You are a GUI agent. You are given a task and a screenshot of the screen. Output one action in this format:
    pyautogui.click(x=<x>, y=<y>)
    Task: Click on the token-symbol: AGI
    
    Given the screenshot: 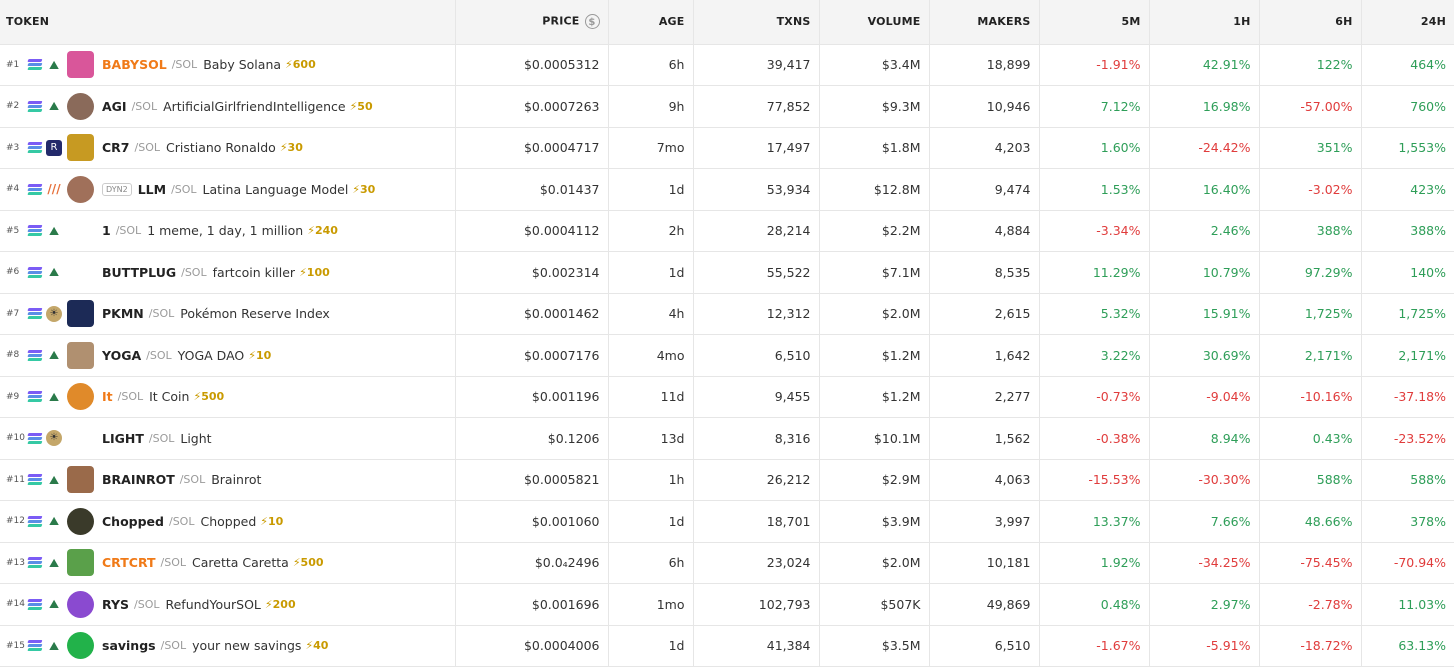 What is the action you would take?
    pyautogui.click(x=114, y=106)
    